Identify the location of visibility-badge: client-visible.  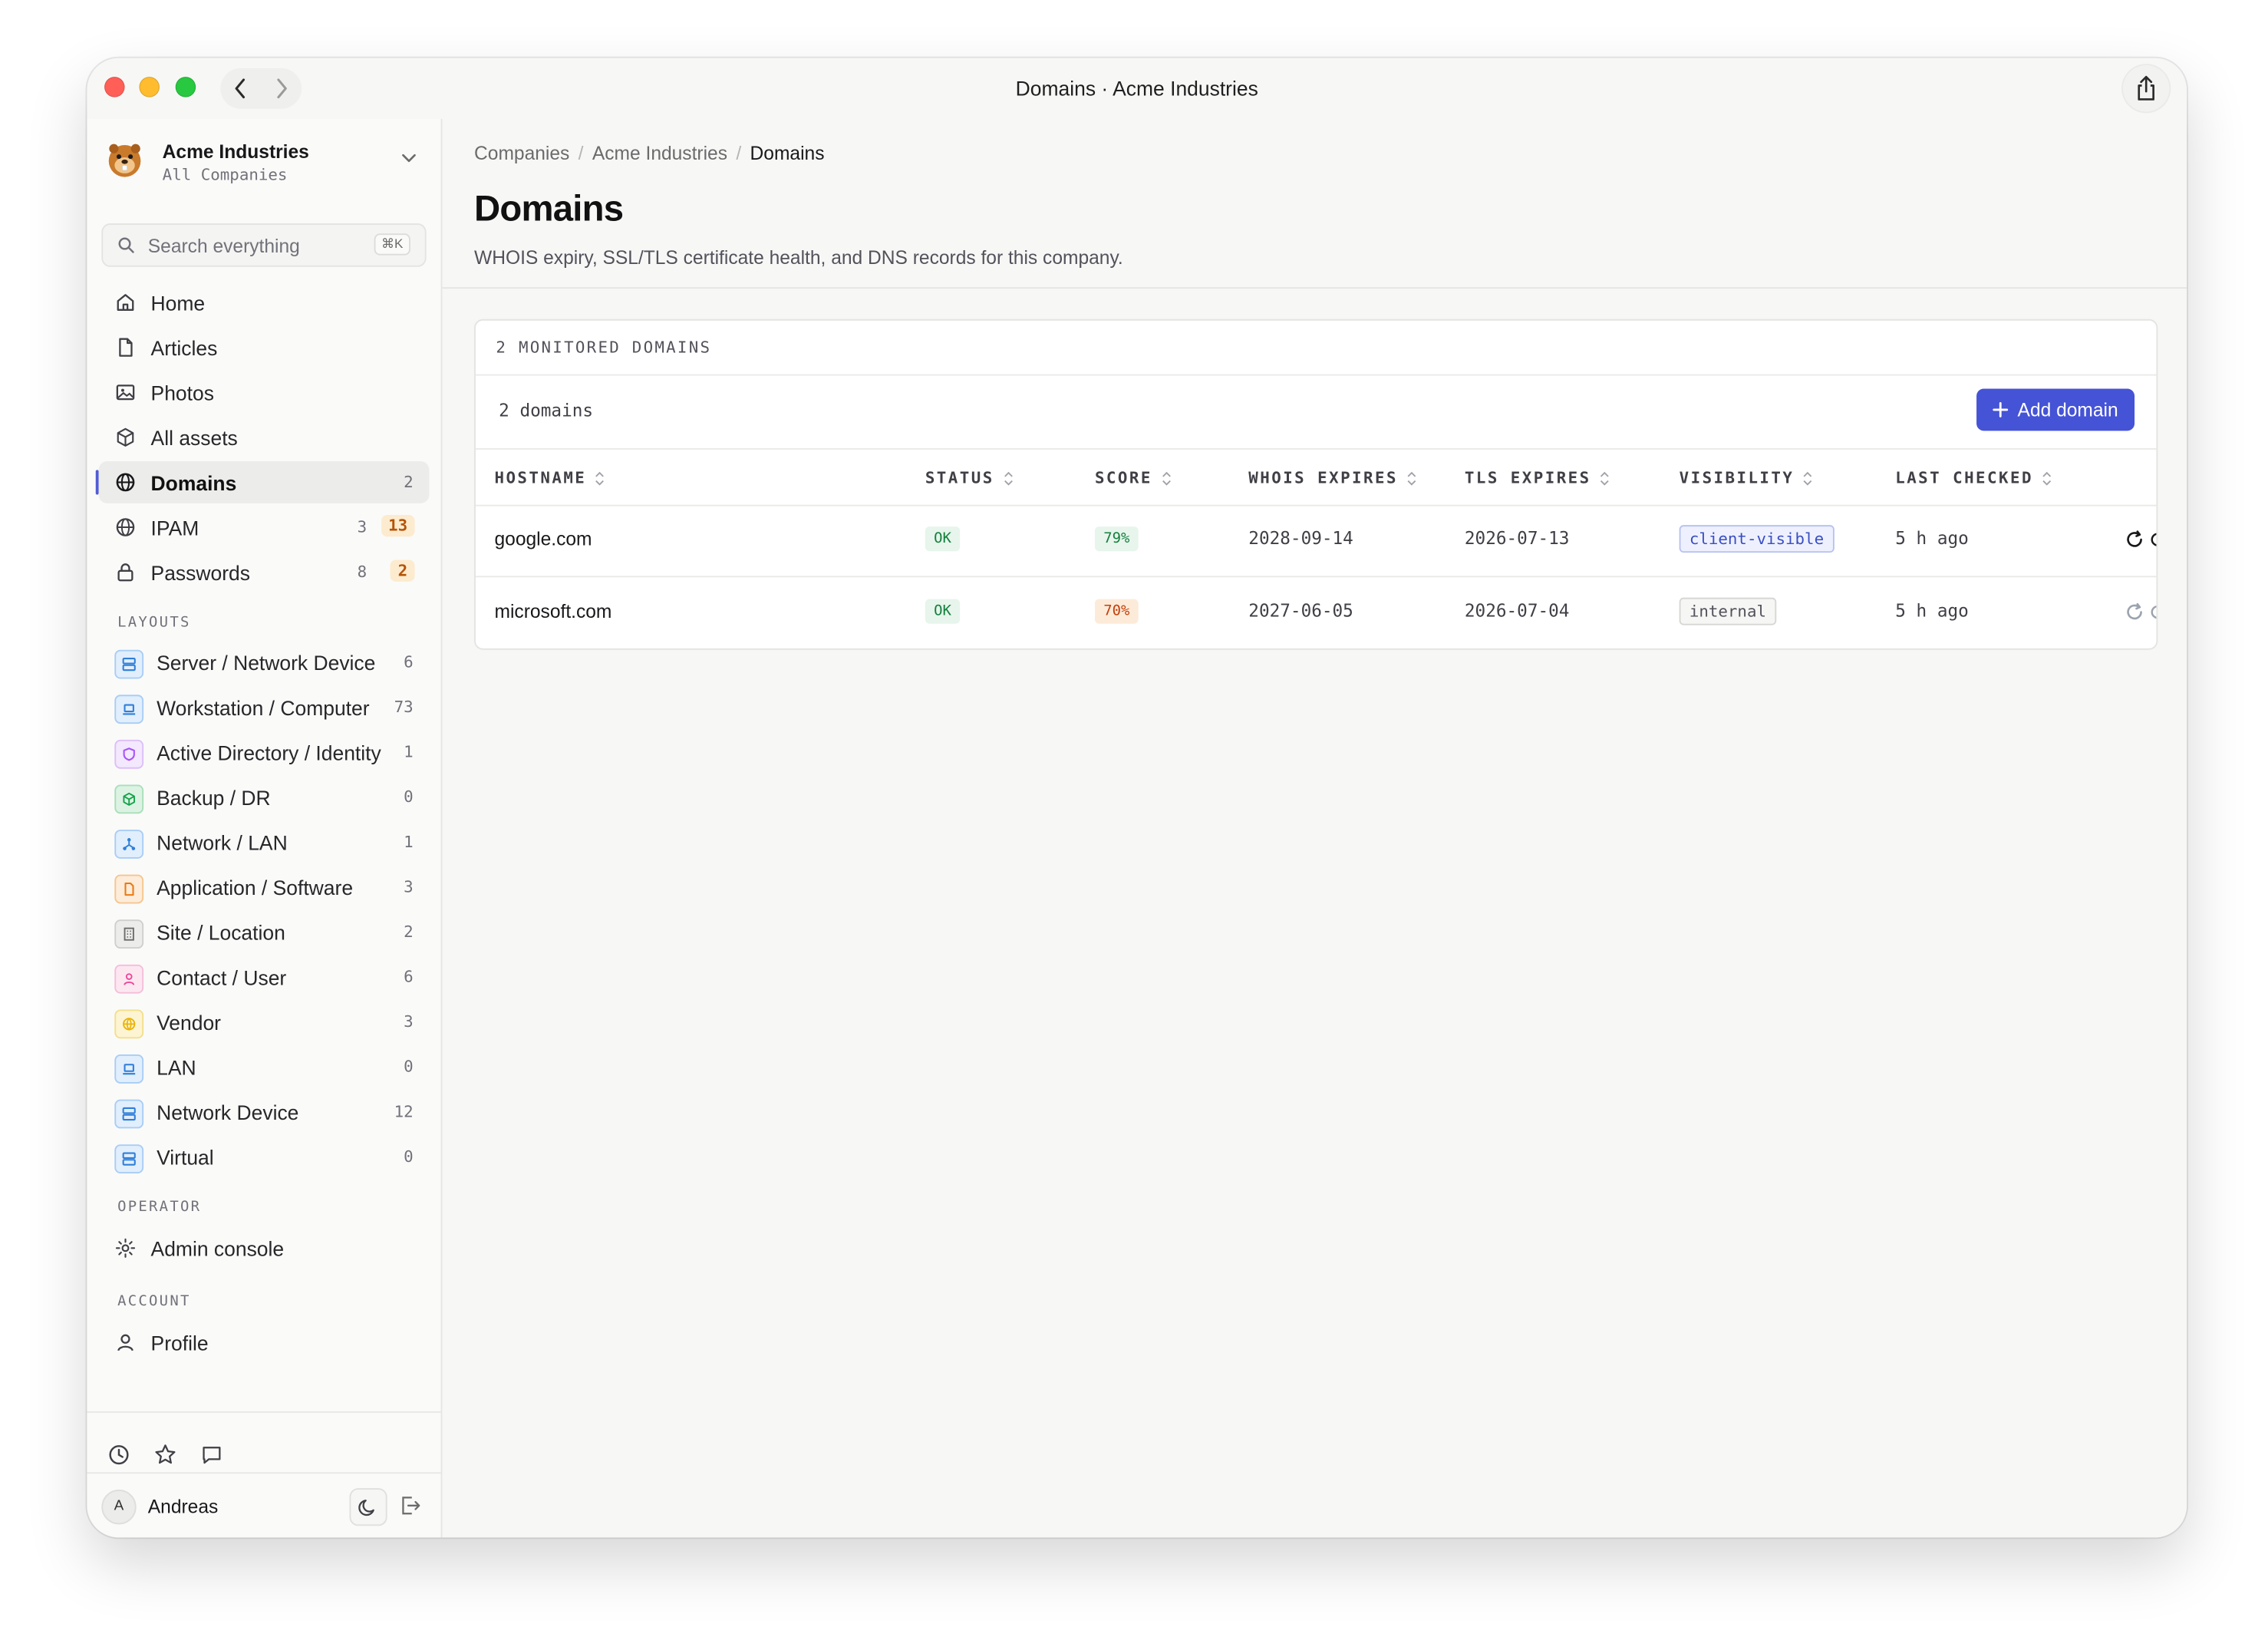
(1757, 539).